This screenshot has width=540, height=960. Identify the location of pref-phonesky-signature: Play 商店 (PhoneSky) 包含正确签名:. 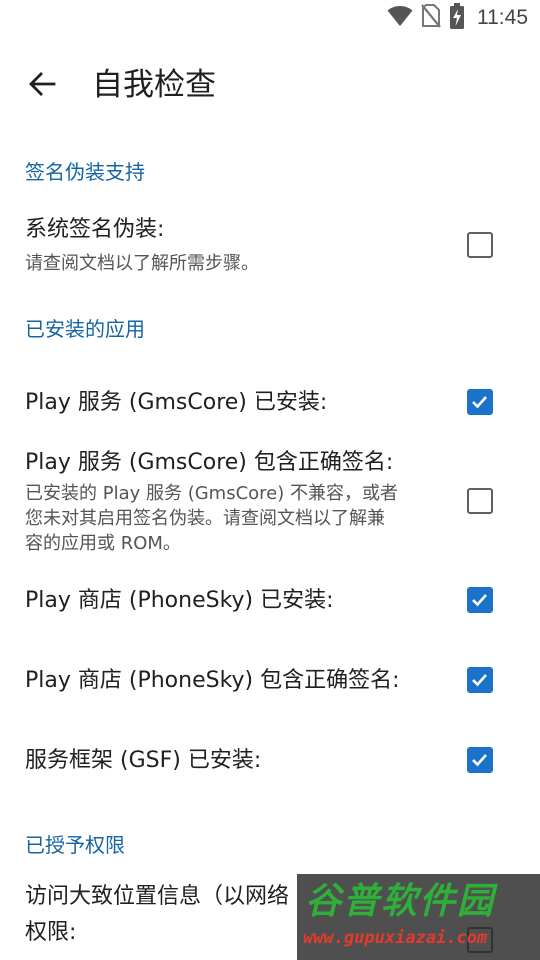
(270, 682).